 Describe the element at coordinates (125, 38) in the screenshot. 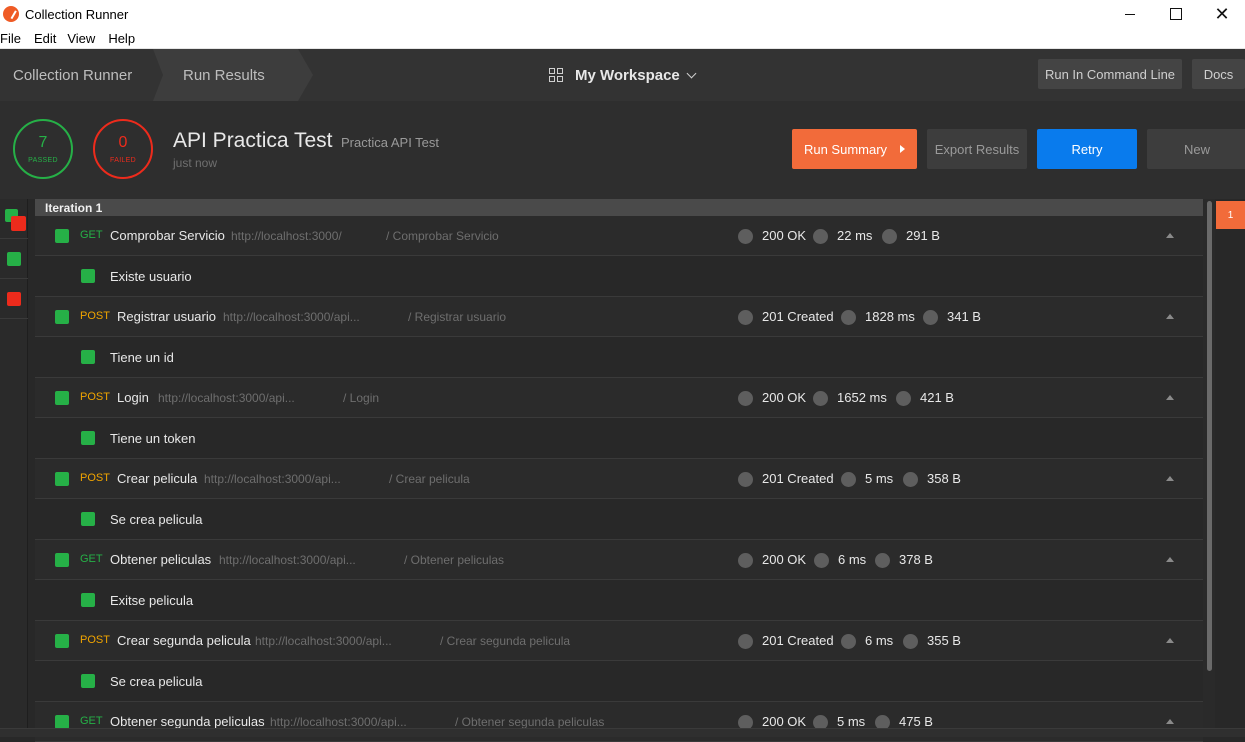

I see `menu-help: Help` at that location.